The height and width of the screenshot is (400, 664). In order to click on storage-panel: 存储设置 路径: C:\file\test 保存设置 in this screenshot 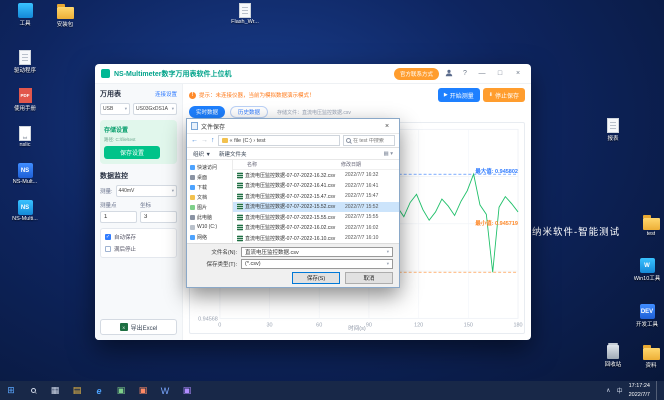, I will do `click(138, 142)`.